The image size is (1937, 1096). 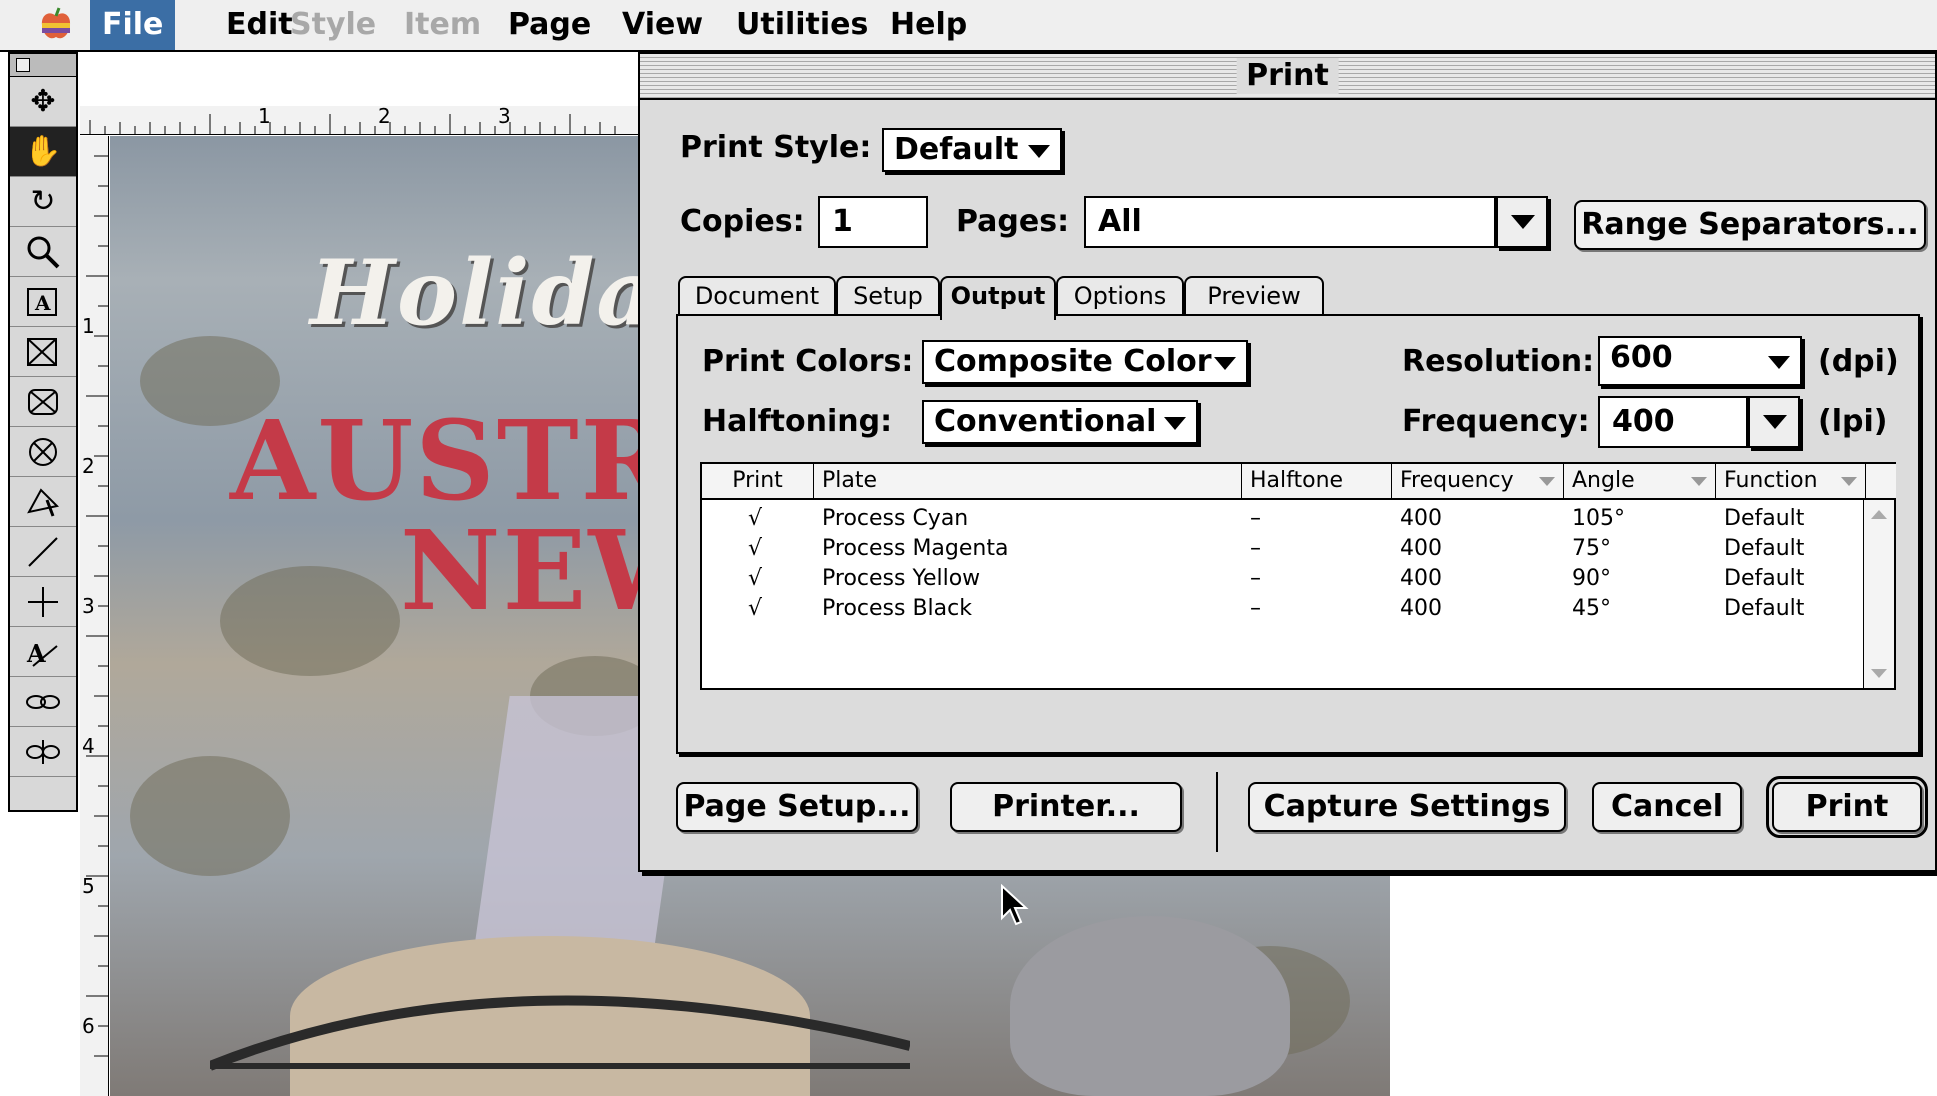 What do you see at coordinates (998, 298) in the screenshot?
I see `tab-output: Output` at bounding box center [998, 298].